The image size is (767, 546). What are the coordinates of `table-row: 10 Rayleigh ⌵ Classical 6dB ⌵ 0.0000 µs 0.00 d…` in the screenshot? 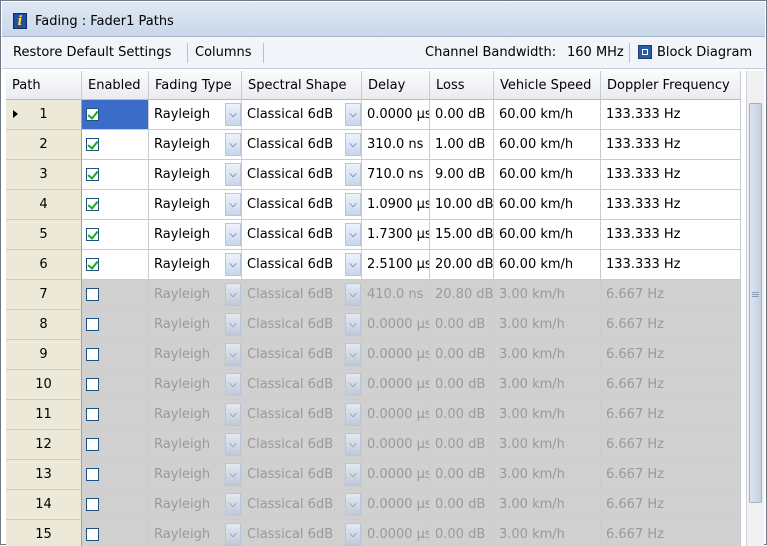 It's located at (376, 385).